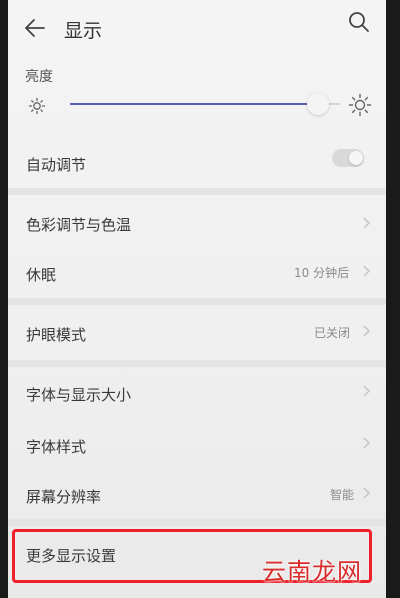  I want to click on eye-protect-value: 已关闭, so click(332, 333).